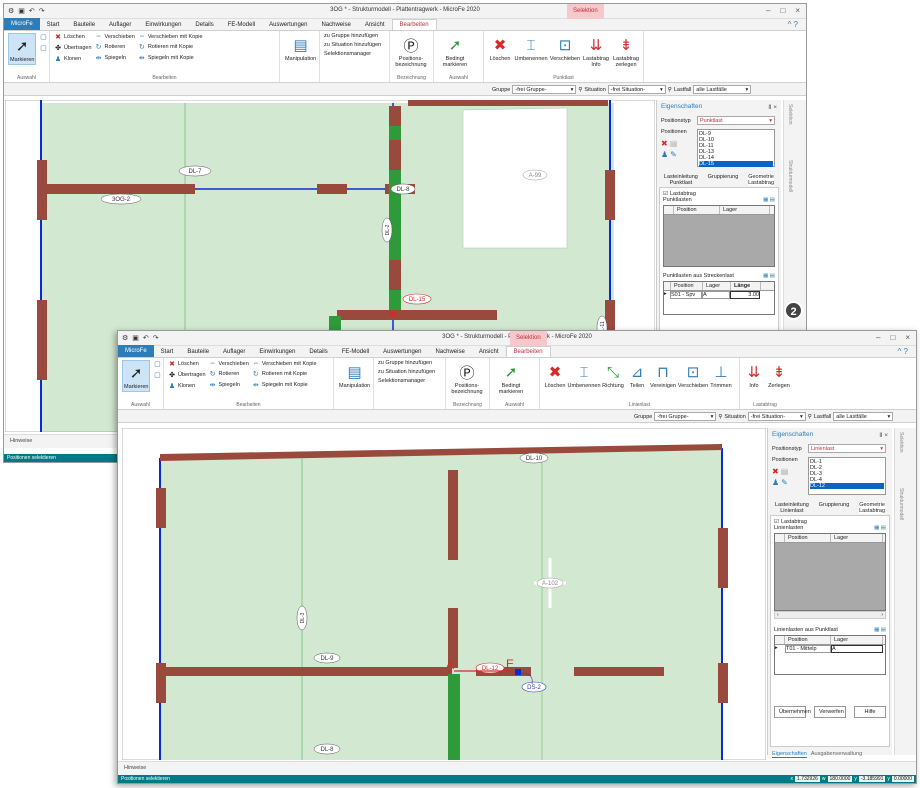 The image size is (920, 788). Describe the element at coordinates (721, 375) in the screenshot. I see `trimmen-button: ⊥ Trimmen` at that location.